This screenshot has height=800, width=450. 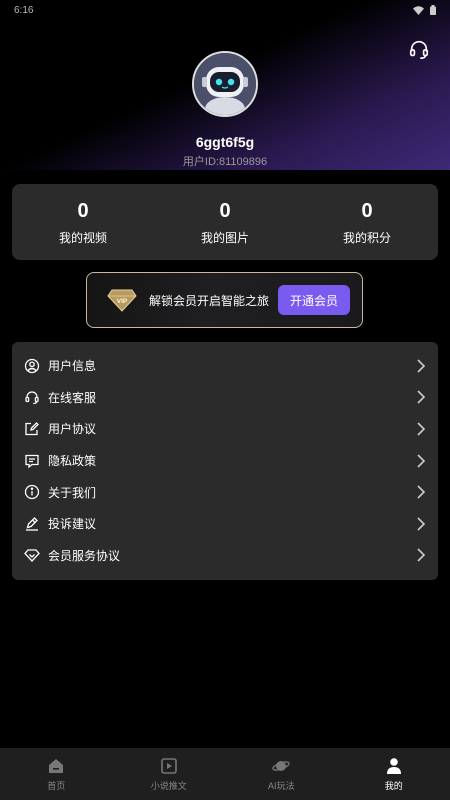 I want to click on user-id-label: 用户ID:, so click(x=200, y=162).